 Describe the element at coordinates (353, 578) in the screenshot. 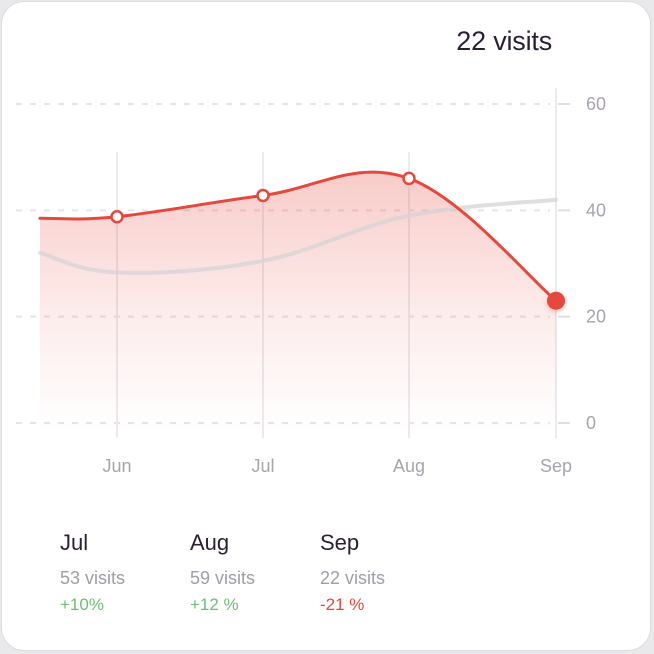

I see `stat-visits-count: 22 visits` at that location.